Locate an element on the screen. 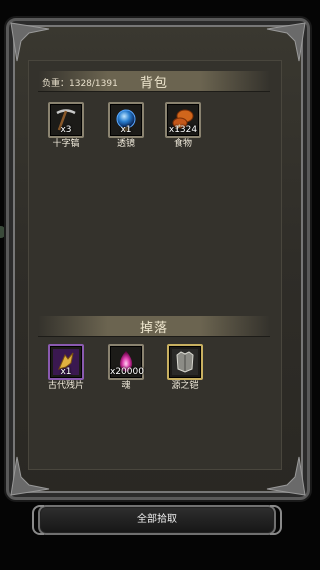 The image size is (320, 570). backpack-item-lens: x1 透镜 is located at coordinates (126, 125).